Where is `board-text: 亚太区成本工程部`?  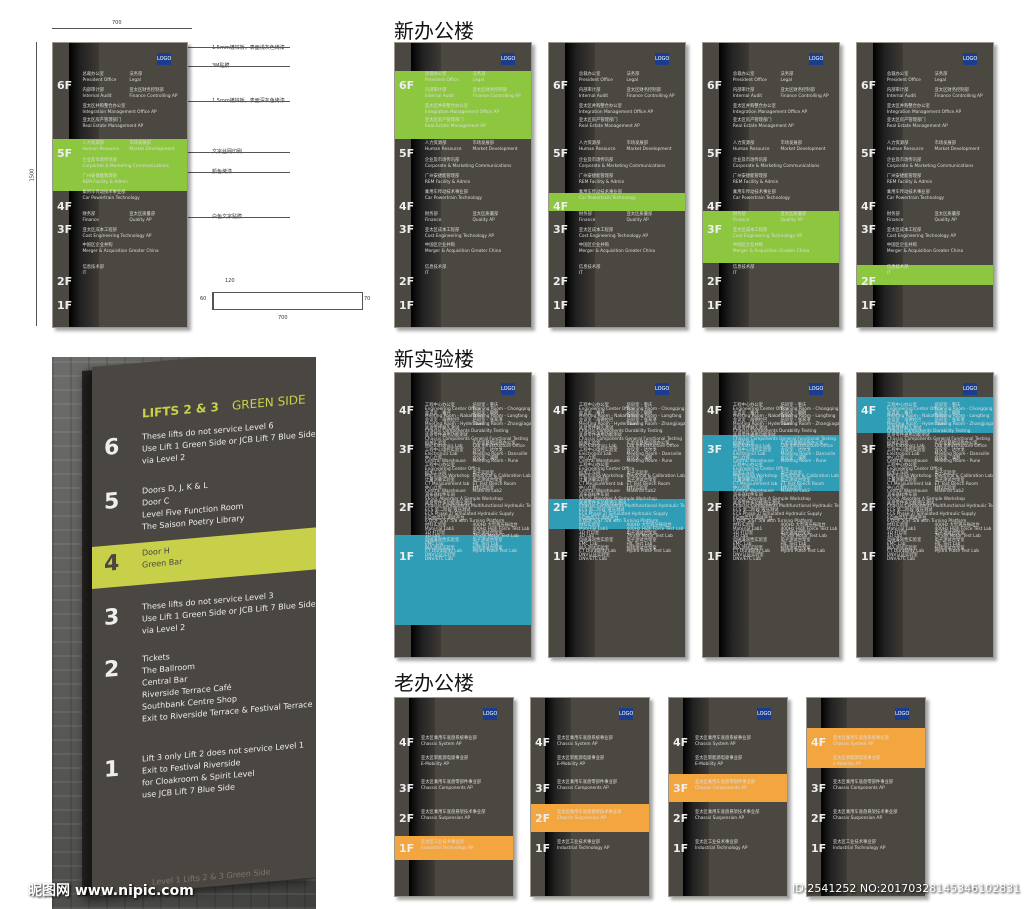
board-text: 亚太区成本工程部 is located at coordinates (442, 230).